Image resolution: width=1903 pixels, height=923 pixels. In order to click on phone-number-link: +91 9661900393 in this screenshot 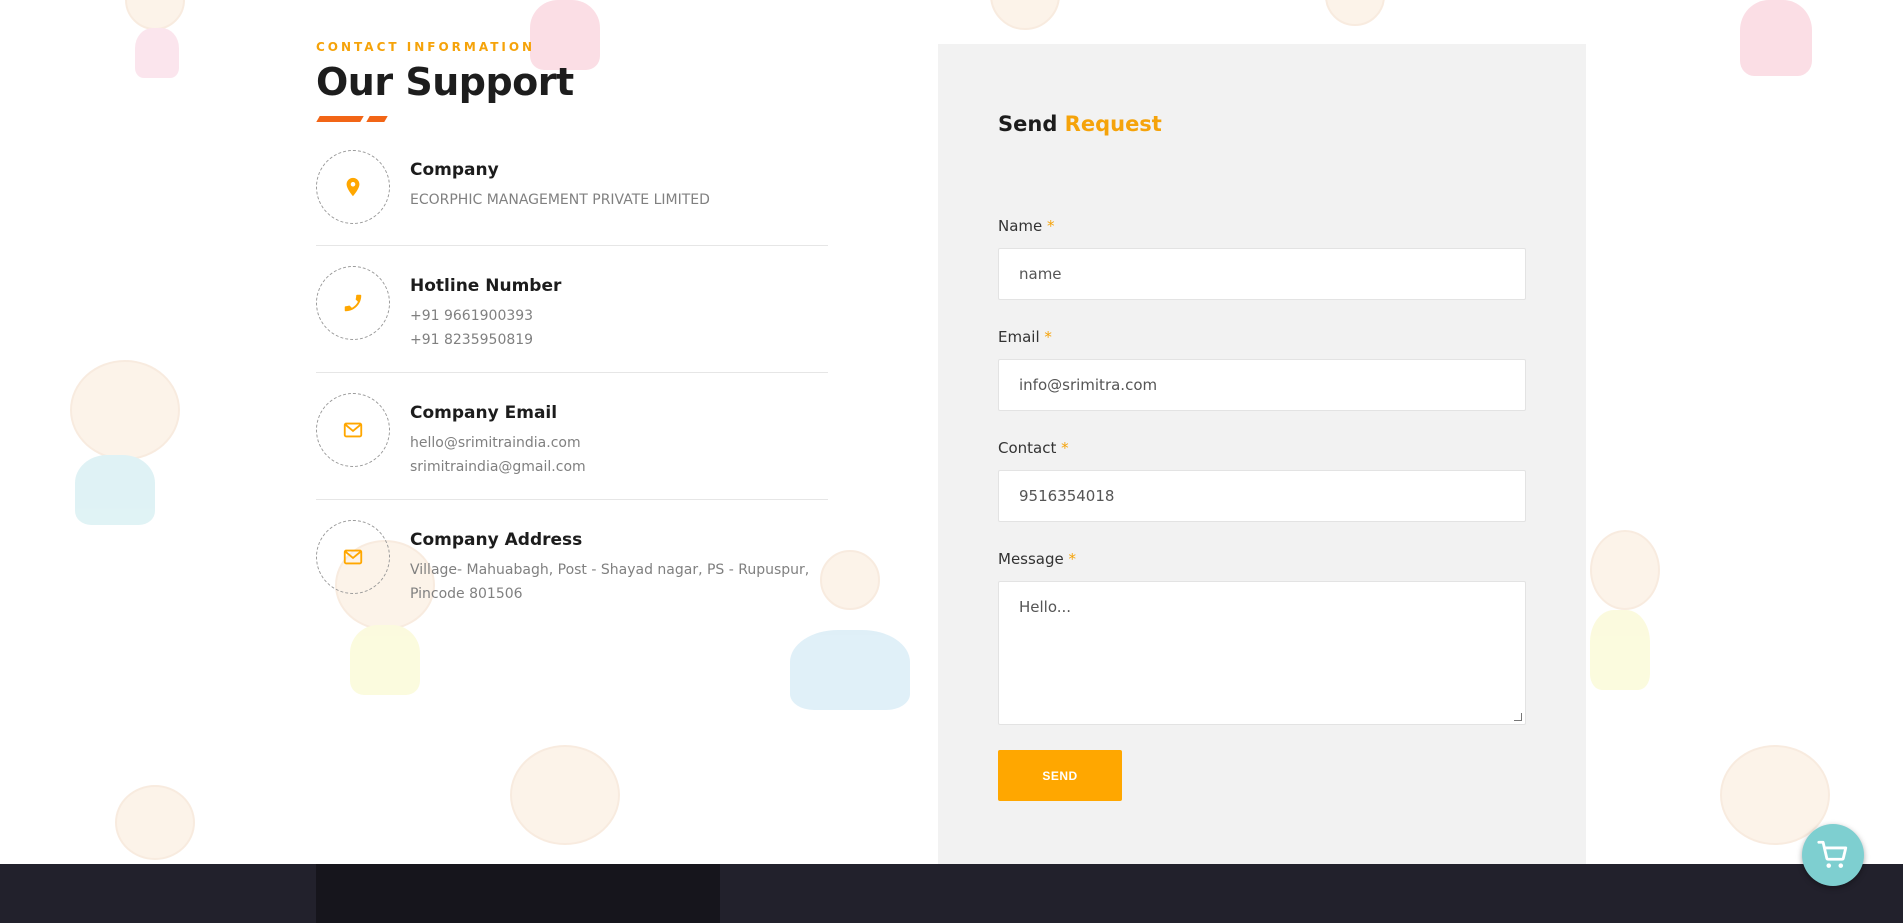, I will do `click(485, 316)`.